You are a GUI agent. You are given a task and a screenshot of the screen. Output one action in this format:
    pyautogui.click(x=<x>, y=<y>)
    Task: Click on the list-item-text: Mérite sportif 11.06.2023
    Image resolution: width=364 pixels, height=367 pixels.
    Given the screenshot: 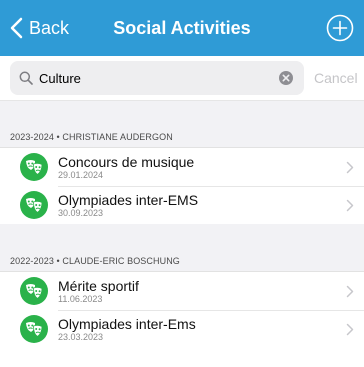 What is the action you would take?
    pyautogui.click(x=98, y=291)
    